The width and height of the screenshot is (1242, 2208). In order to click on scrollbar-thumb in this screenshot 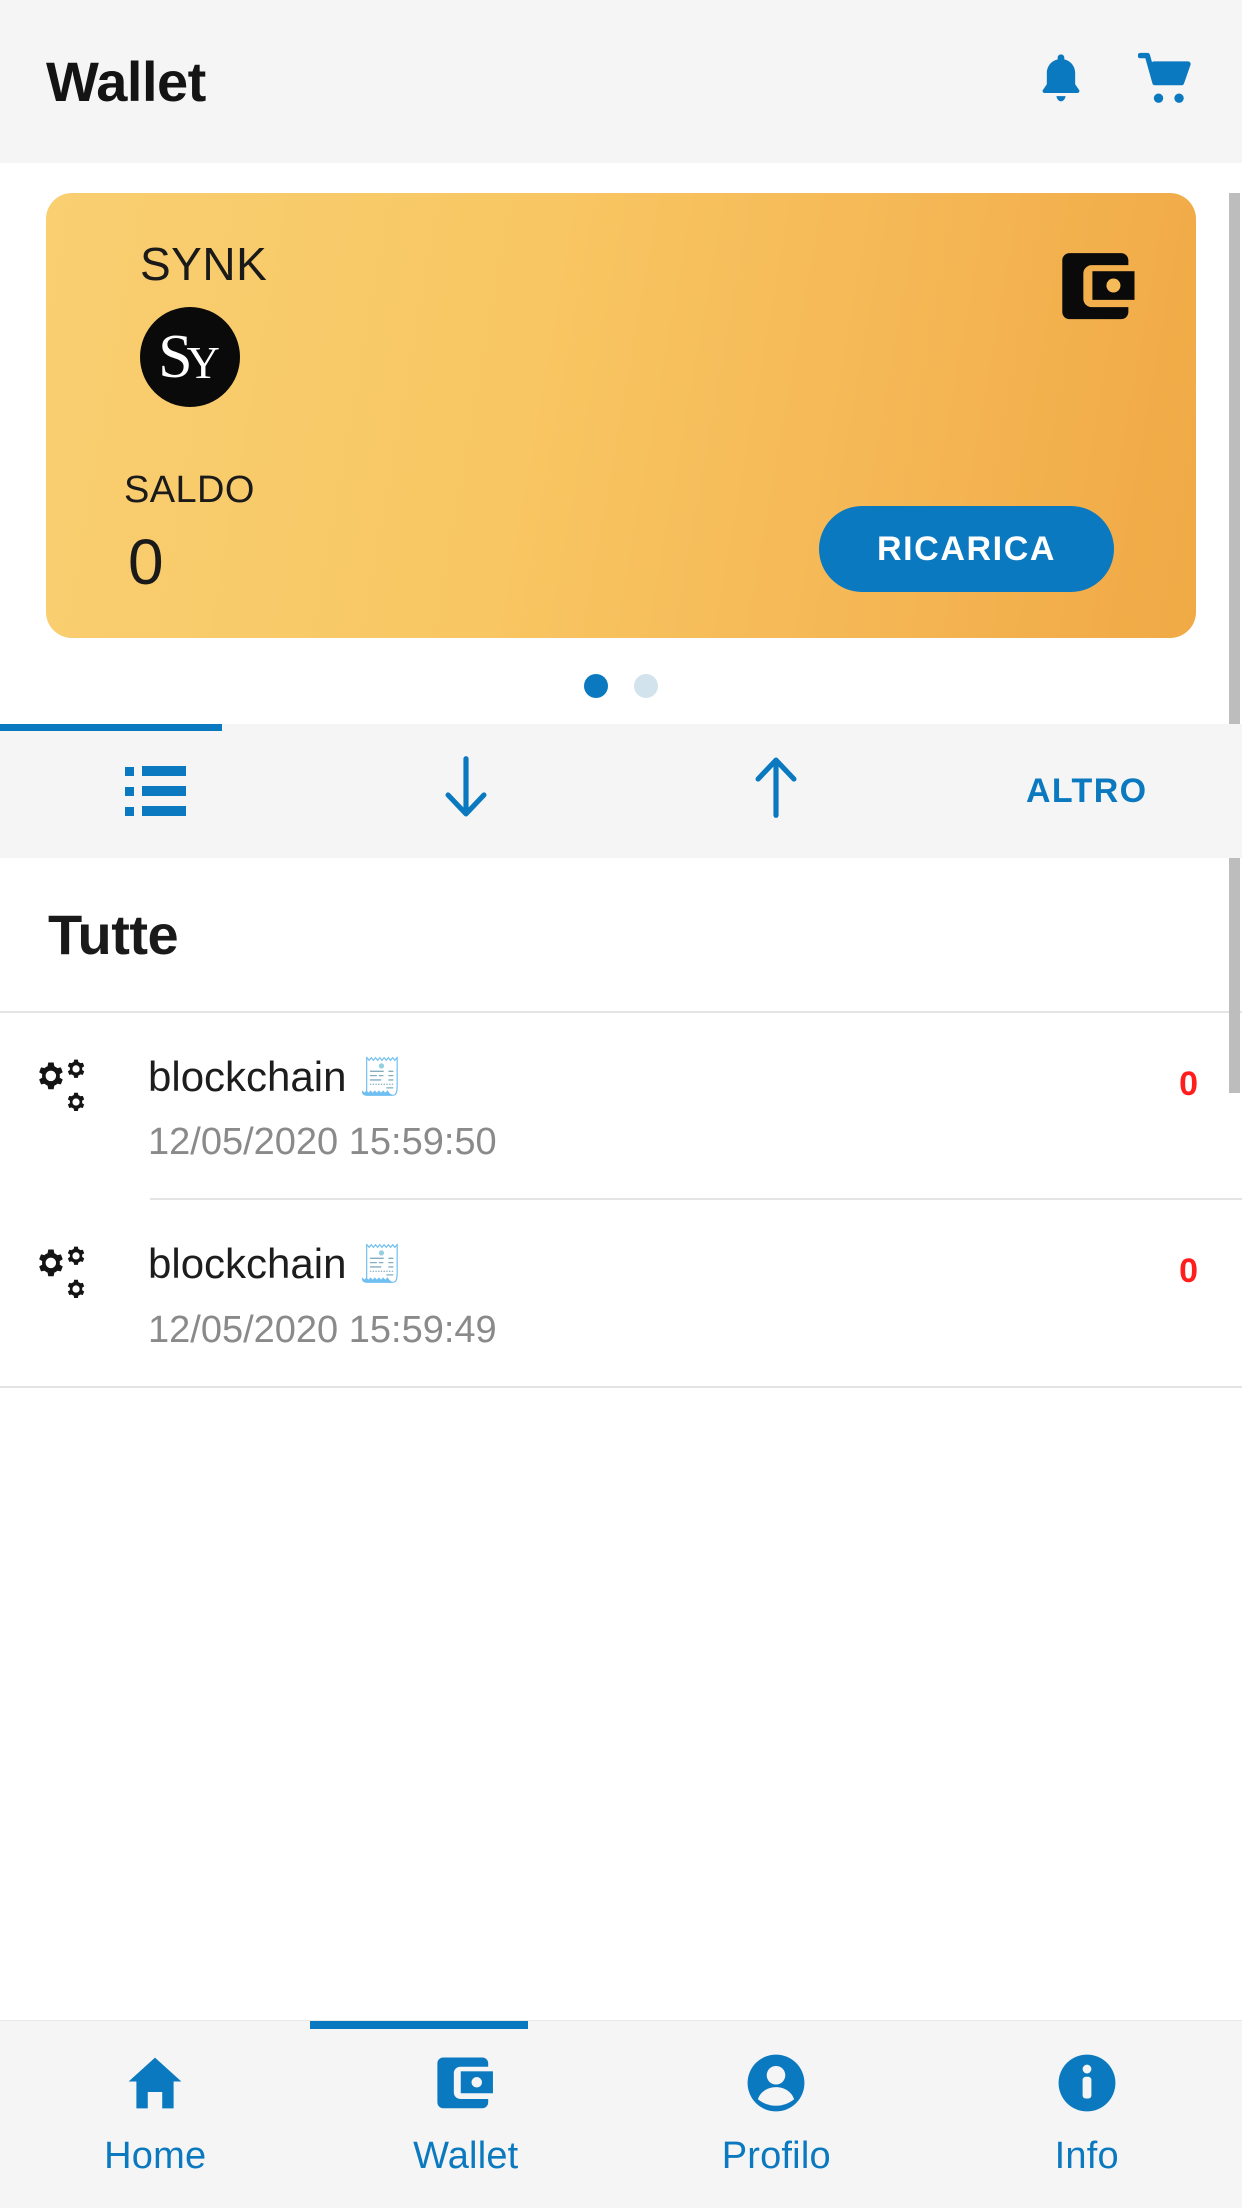, I will do `click(1234, 643)`.